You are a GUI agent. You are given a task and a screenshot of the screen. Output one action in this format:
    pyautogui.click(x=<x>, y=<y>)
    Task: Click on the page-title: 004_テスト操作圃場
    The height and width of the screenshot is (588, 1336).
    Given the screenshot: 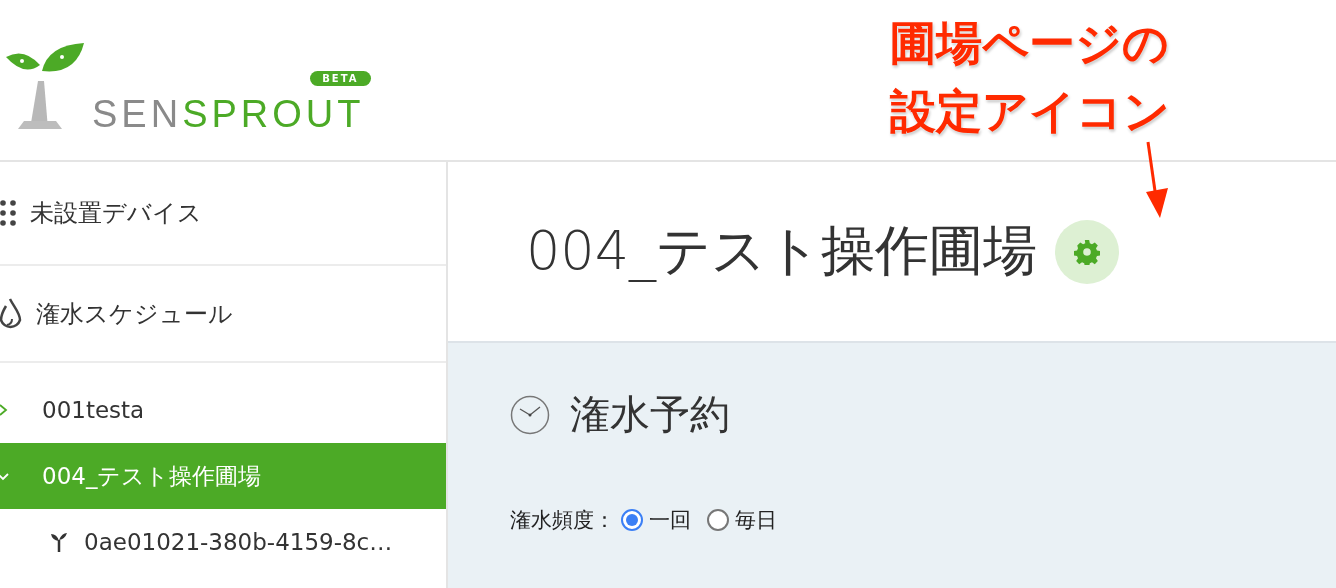 What is the action you would take?
    pyautogui.click(x=782, y=251)
    